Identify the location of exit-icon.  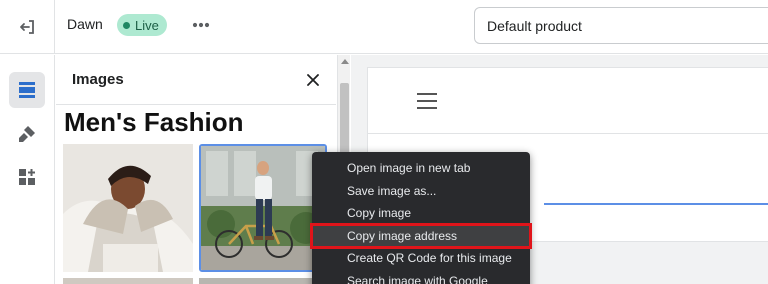
(27, 27).